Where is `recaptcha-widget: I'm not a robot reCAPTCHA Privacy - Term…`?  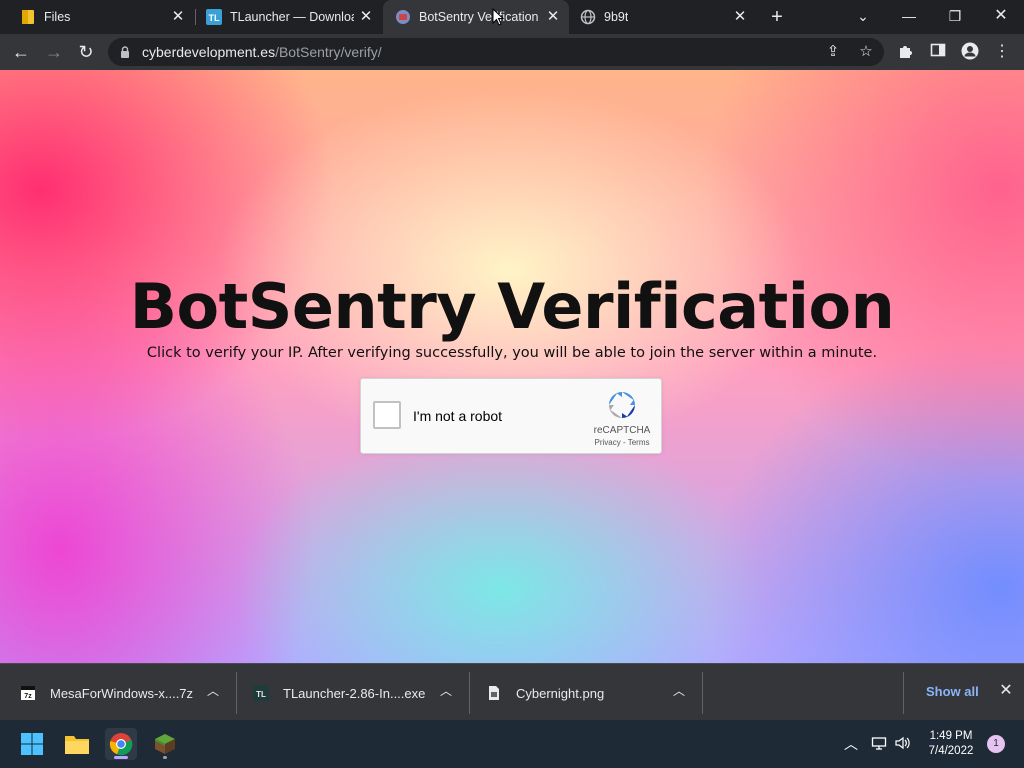 recaptcha-widget: I'm not a robot reCAPTCHA Privacy - Term… is located at coordinates (511, 416).